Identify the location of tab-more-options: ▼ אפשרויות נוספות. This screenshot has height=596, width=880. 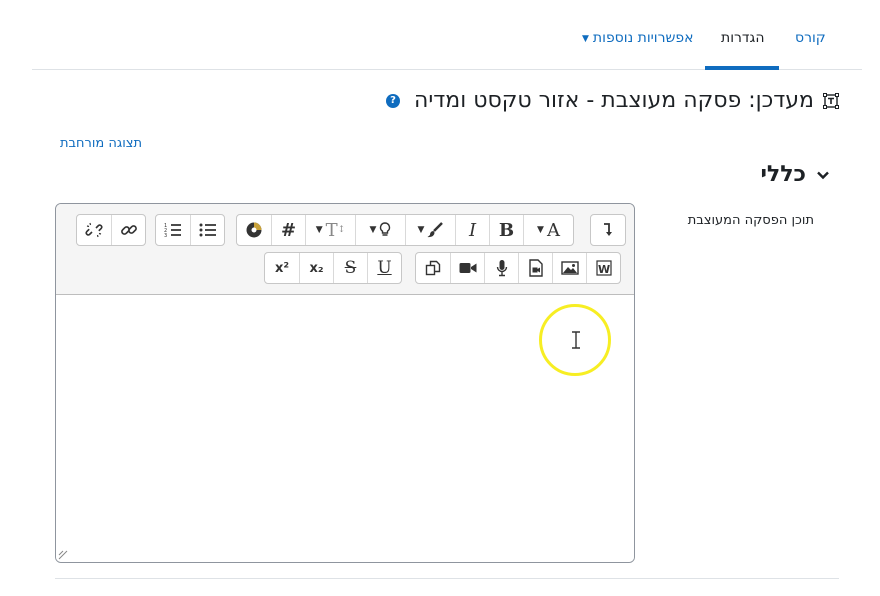
(638, 38).